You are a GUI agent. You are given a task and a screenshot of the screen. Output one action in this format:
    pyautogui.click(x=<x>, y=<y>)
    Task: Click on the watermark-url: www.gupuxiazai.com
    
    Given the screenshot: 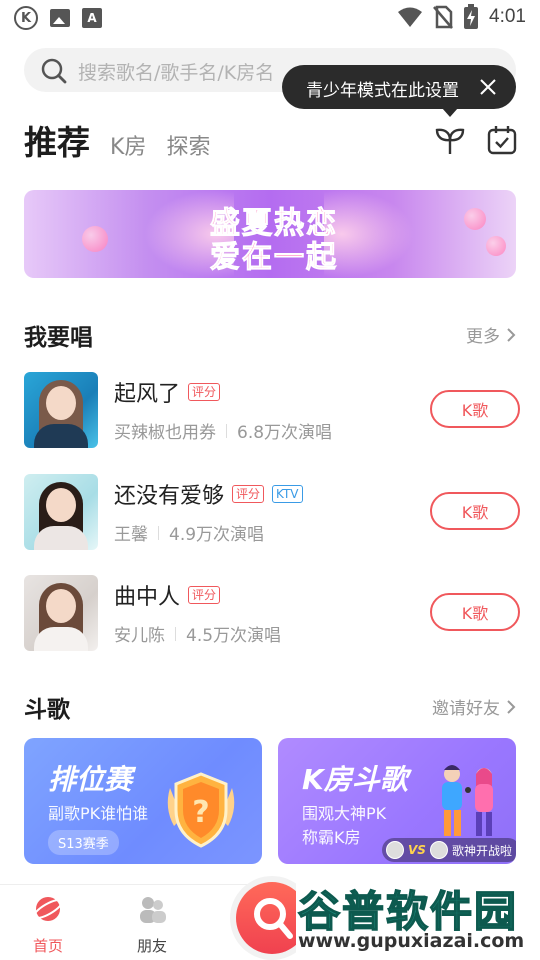 What is the action you would take?
    pyautogui.click(x=411, y=941)
    